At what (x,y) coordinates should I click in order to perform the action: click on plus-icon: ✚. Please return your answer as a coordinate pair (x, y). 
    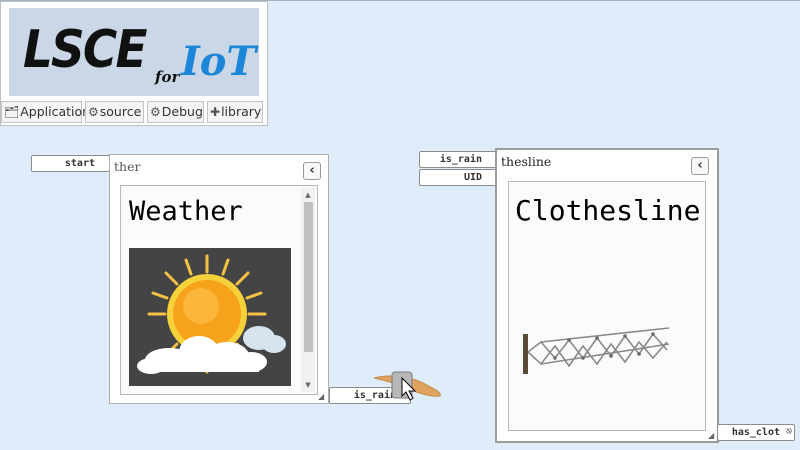
    Looking at the image, I should click on (215, 112).